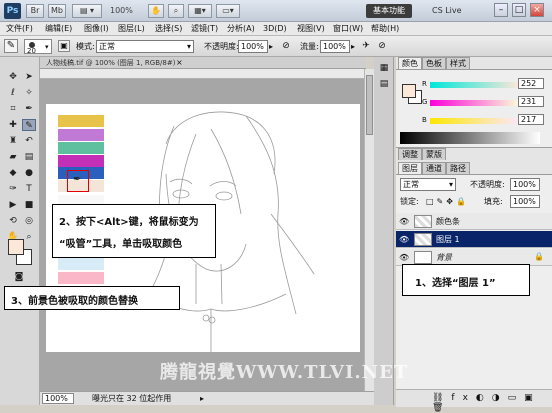  What do you see at coordinates (537, 10) in the screenshot?
I see `close-button: ×` at bounding box center [537, 10].